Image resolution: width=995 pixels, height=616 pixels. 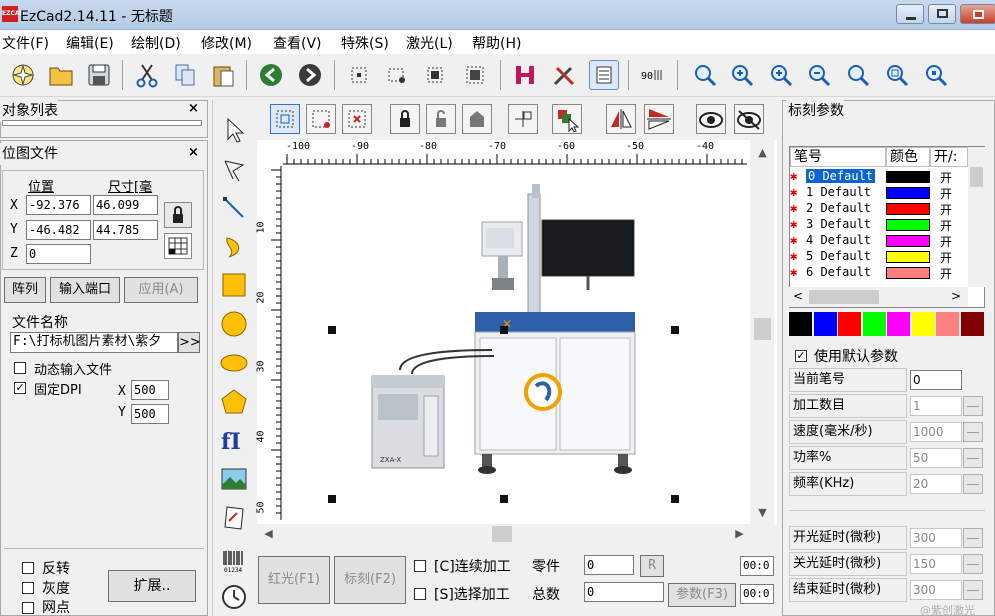 I want to click on pos-x-input: -92.376, so click(x=58, y=205).